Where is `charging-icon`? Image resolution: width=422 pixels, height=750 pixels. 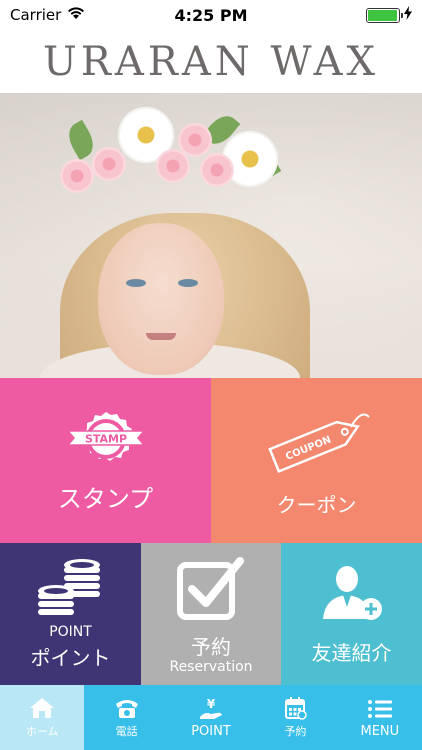 charging-icon is located at coordinates (408, 15).